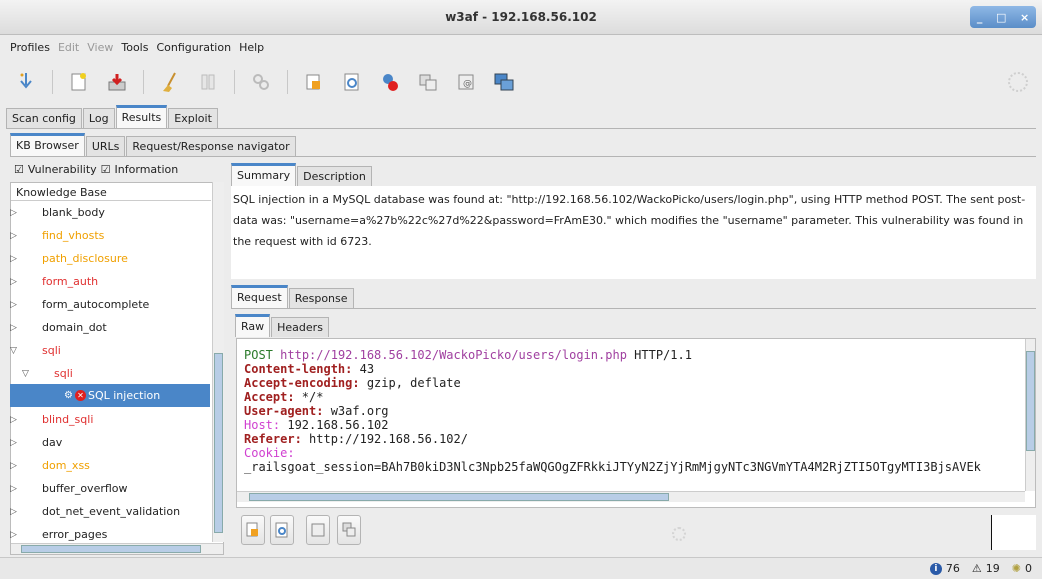 The width and height of the screenshot is (1042, 579). What do you see at coordinates (1013, 532) in the screenshot?
I see `search-field` at bounding box center [1013, 532].